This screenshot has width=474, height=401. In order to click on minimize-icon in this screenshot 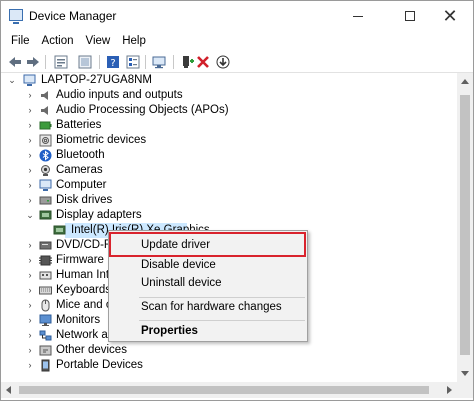, I will do `click(358, 16)`.